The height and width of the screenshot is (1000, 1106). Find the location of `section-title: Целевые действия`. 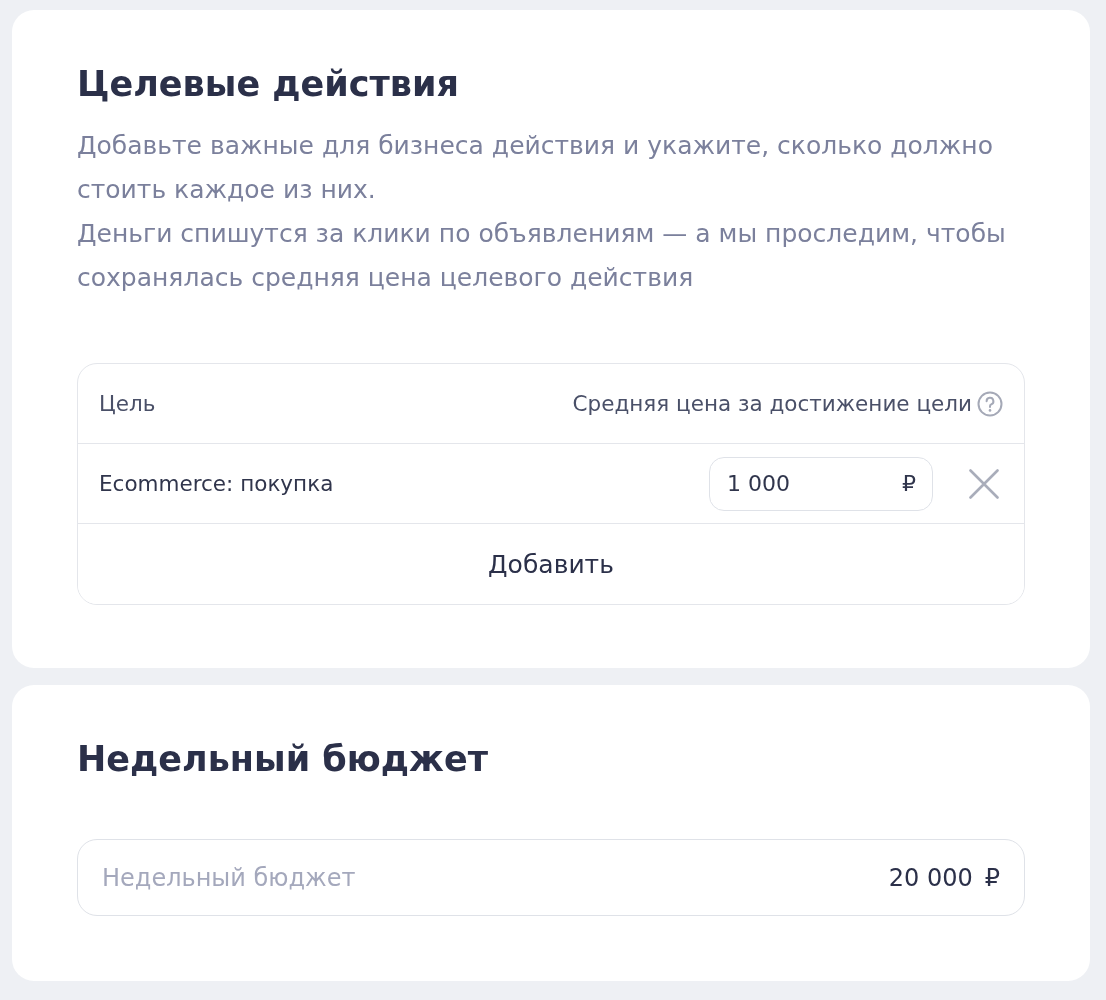

section-title: Целевые действия is located at coordinates (268, 84).